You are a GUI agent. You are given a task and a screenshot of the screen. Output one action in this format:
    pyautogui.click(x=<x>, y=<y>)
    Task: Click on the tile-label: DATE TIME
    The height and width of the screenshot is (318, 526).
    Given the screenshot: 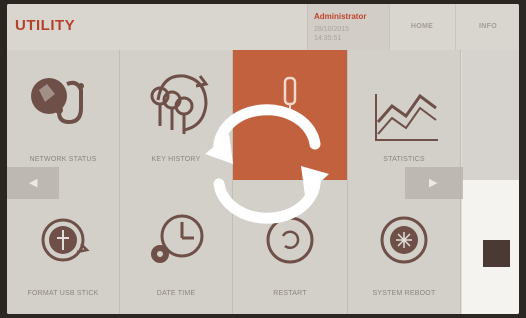 What is the action you would take?
    pyautogui.click(x=176, y=293)
    